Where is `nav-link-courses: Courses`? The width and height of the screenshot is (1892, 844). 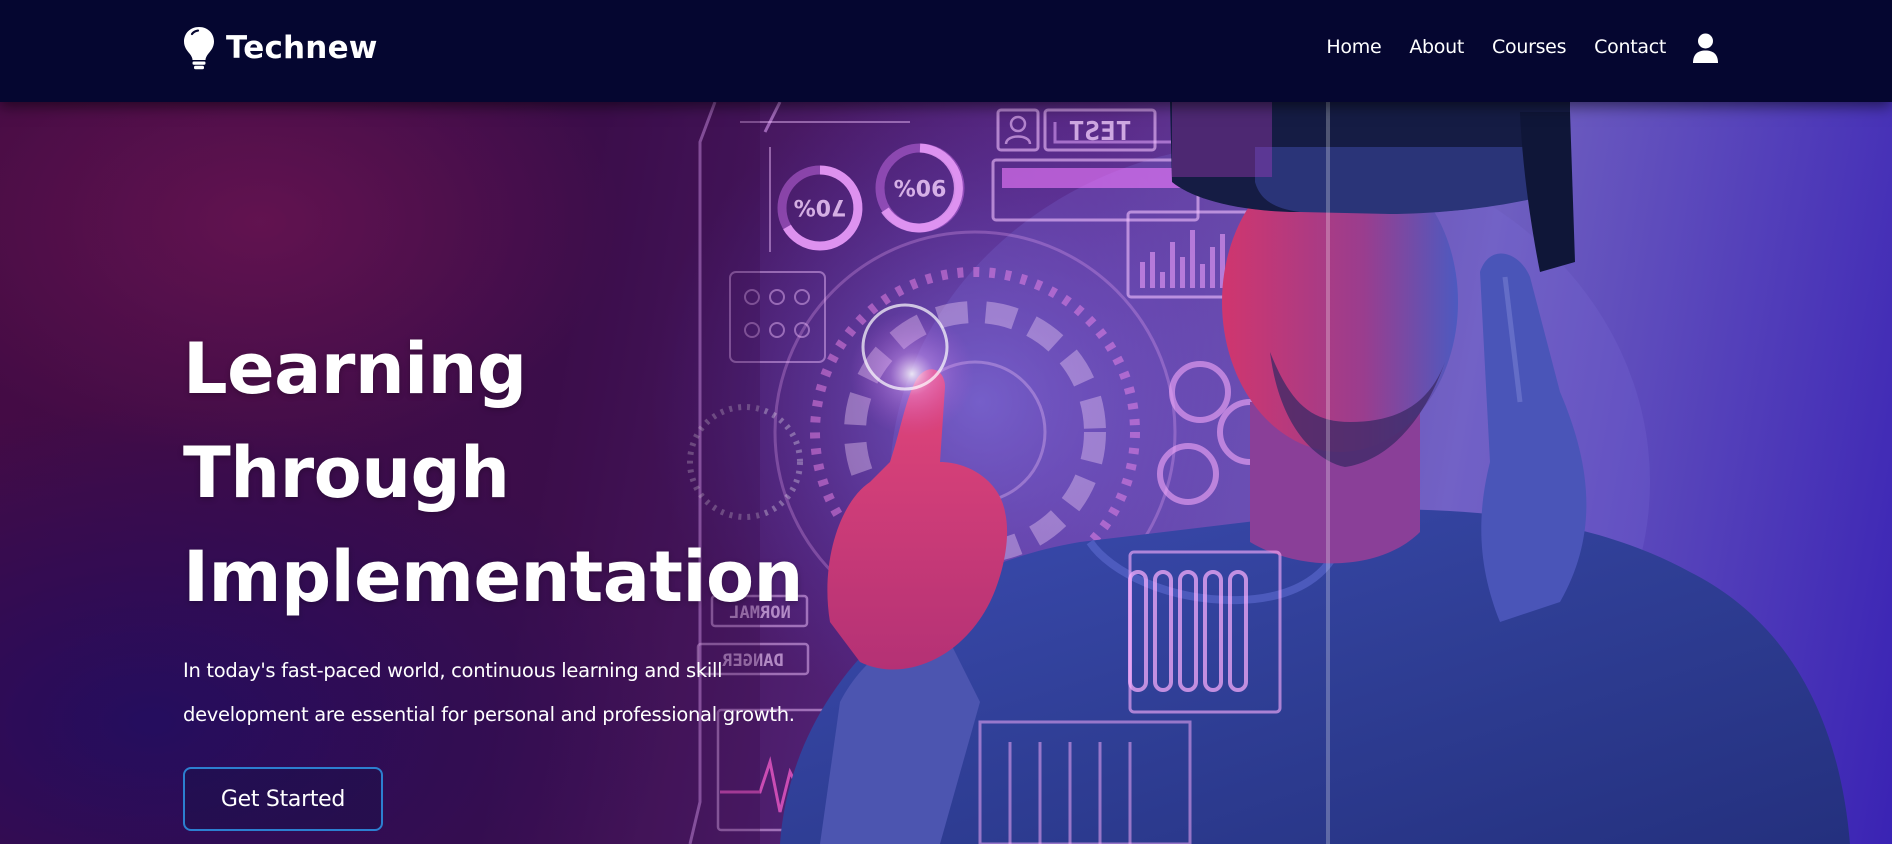 nav-link-courses: Courses is located at coordinates (1529, 47).